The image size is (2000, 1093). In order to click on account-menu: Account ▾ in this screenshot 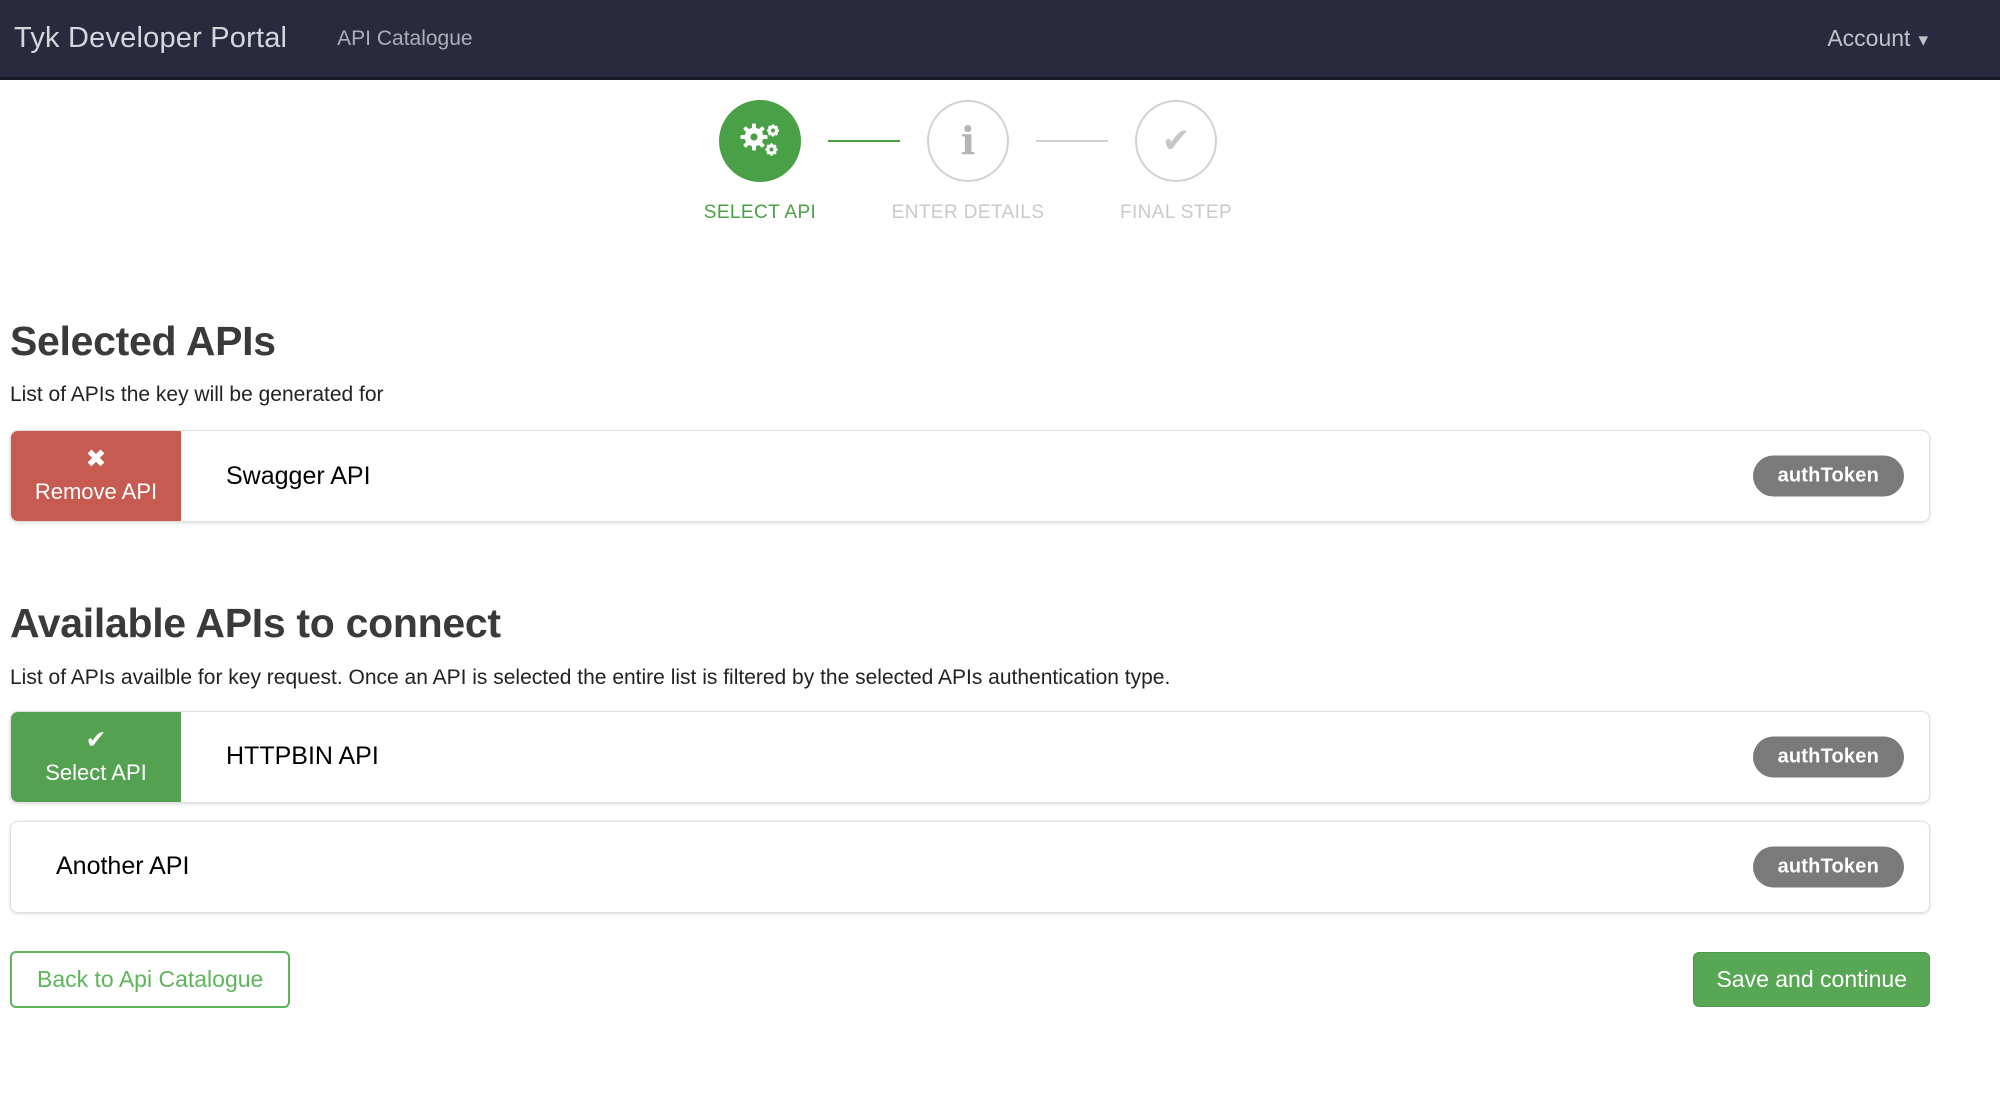, I will do `click(1877, 38)`.